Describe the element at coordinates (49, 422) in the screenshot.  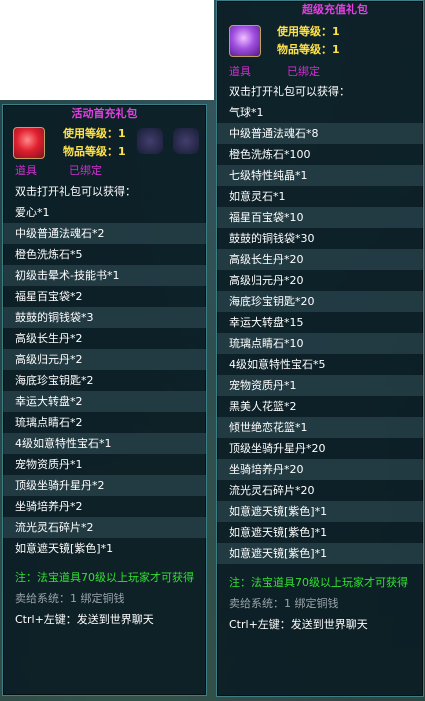
I see `reward-item: 琉璃点睛石*2` at that location.